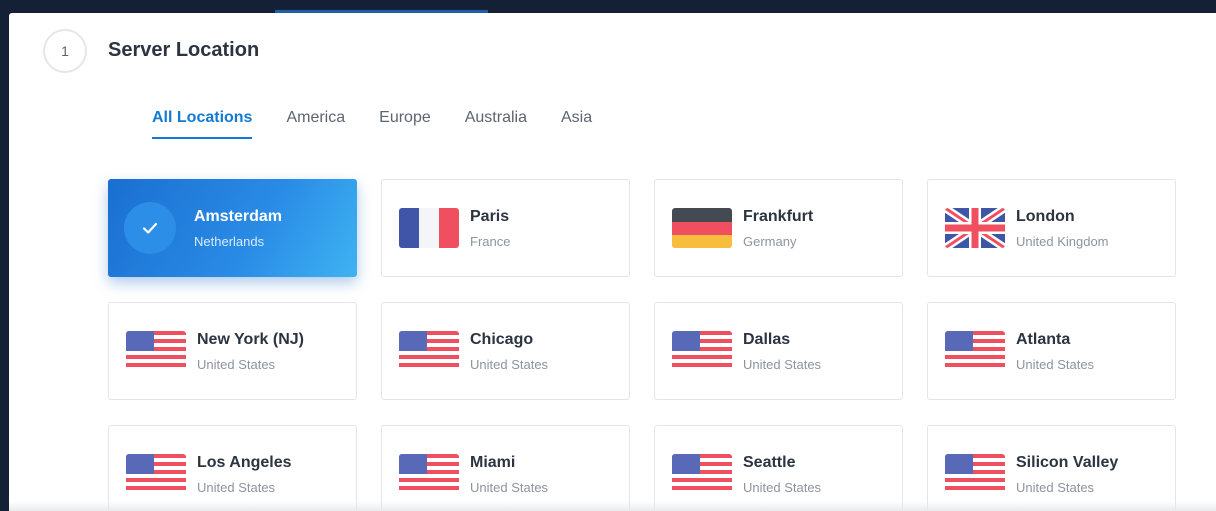 This screenshot has width=1216, height=511. I want to click on location-city: Silicon Valley, so click(1067, 462).